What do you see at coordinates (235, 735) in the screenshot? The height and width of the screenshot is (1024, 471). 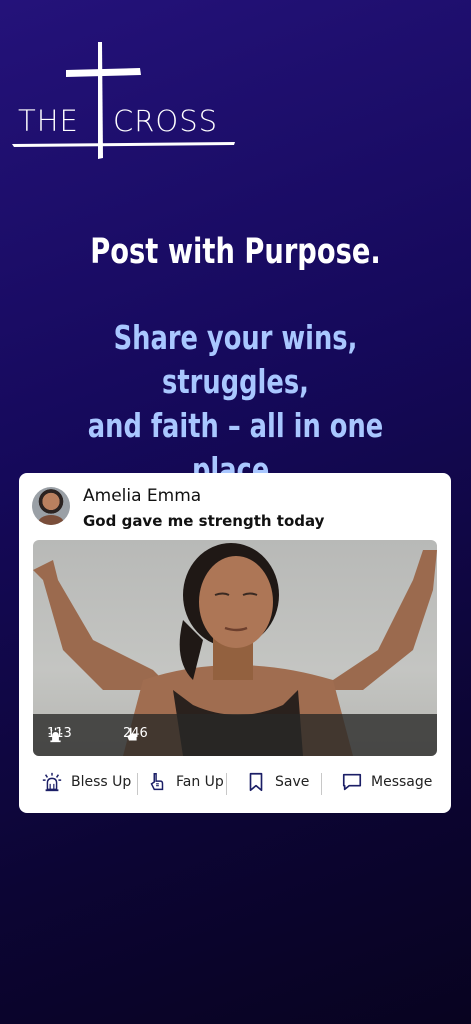 I see `post-stats-bar: 113 246` at bounding box center [235, 735].